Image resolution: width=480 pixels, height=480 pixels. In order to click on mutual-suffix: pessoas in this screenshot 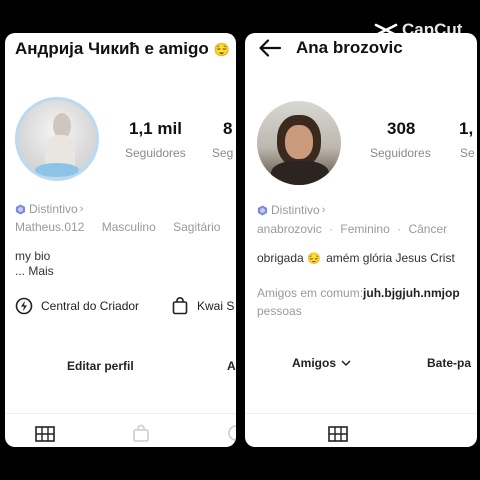, I will do `click(279, 311)`.